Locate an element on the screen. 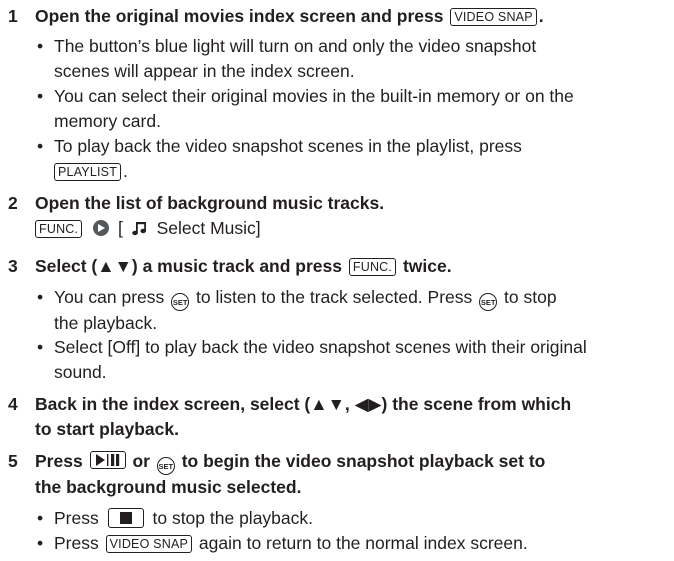  step-number: 2 is located at coordinates (13, 203).